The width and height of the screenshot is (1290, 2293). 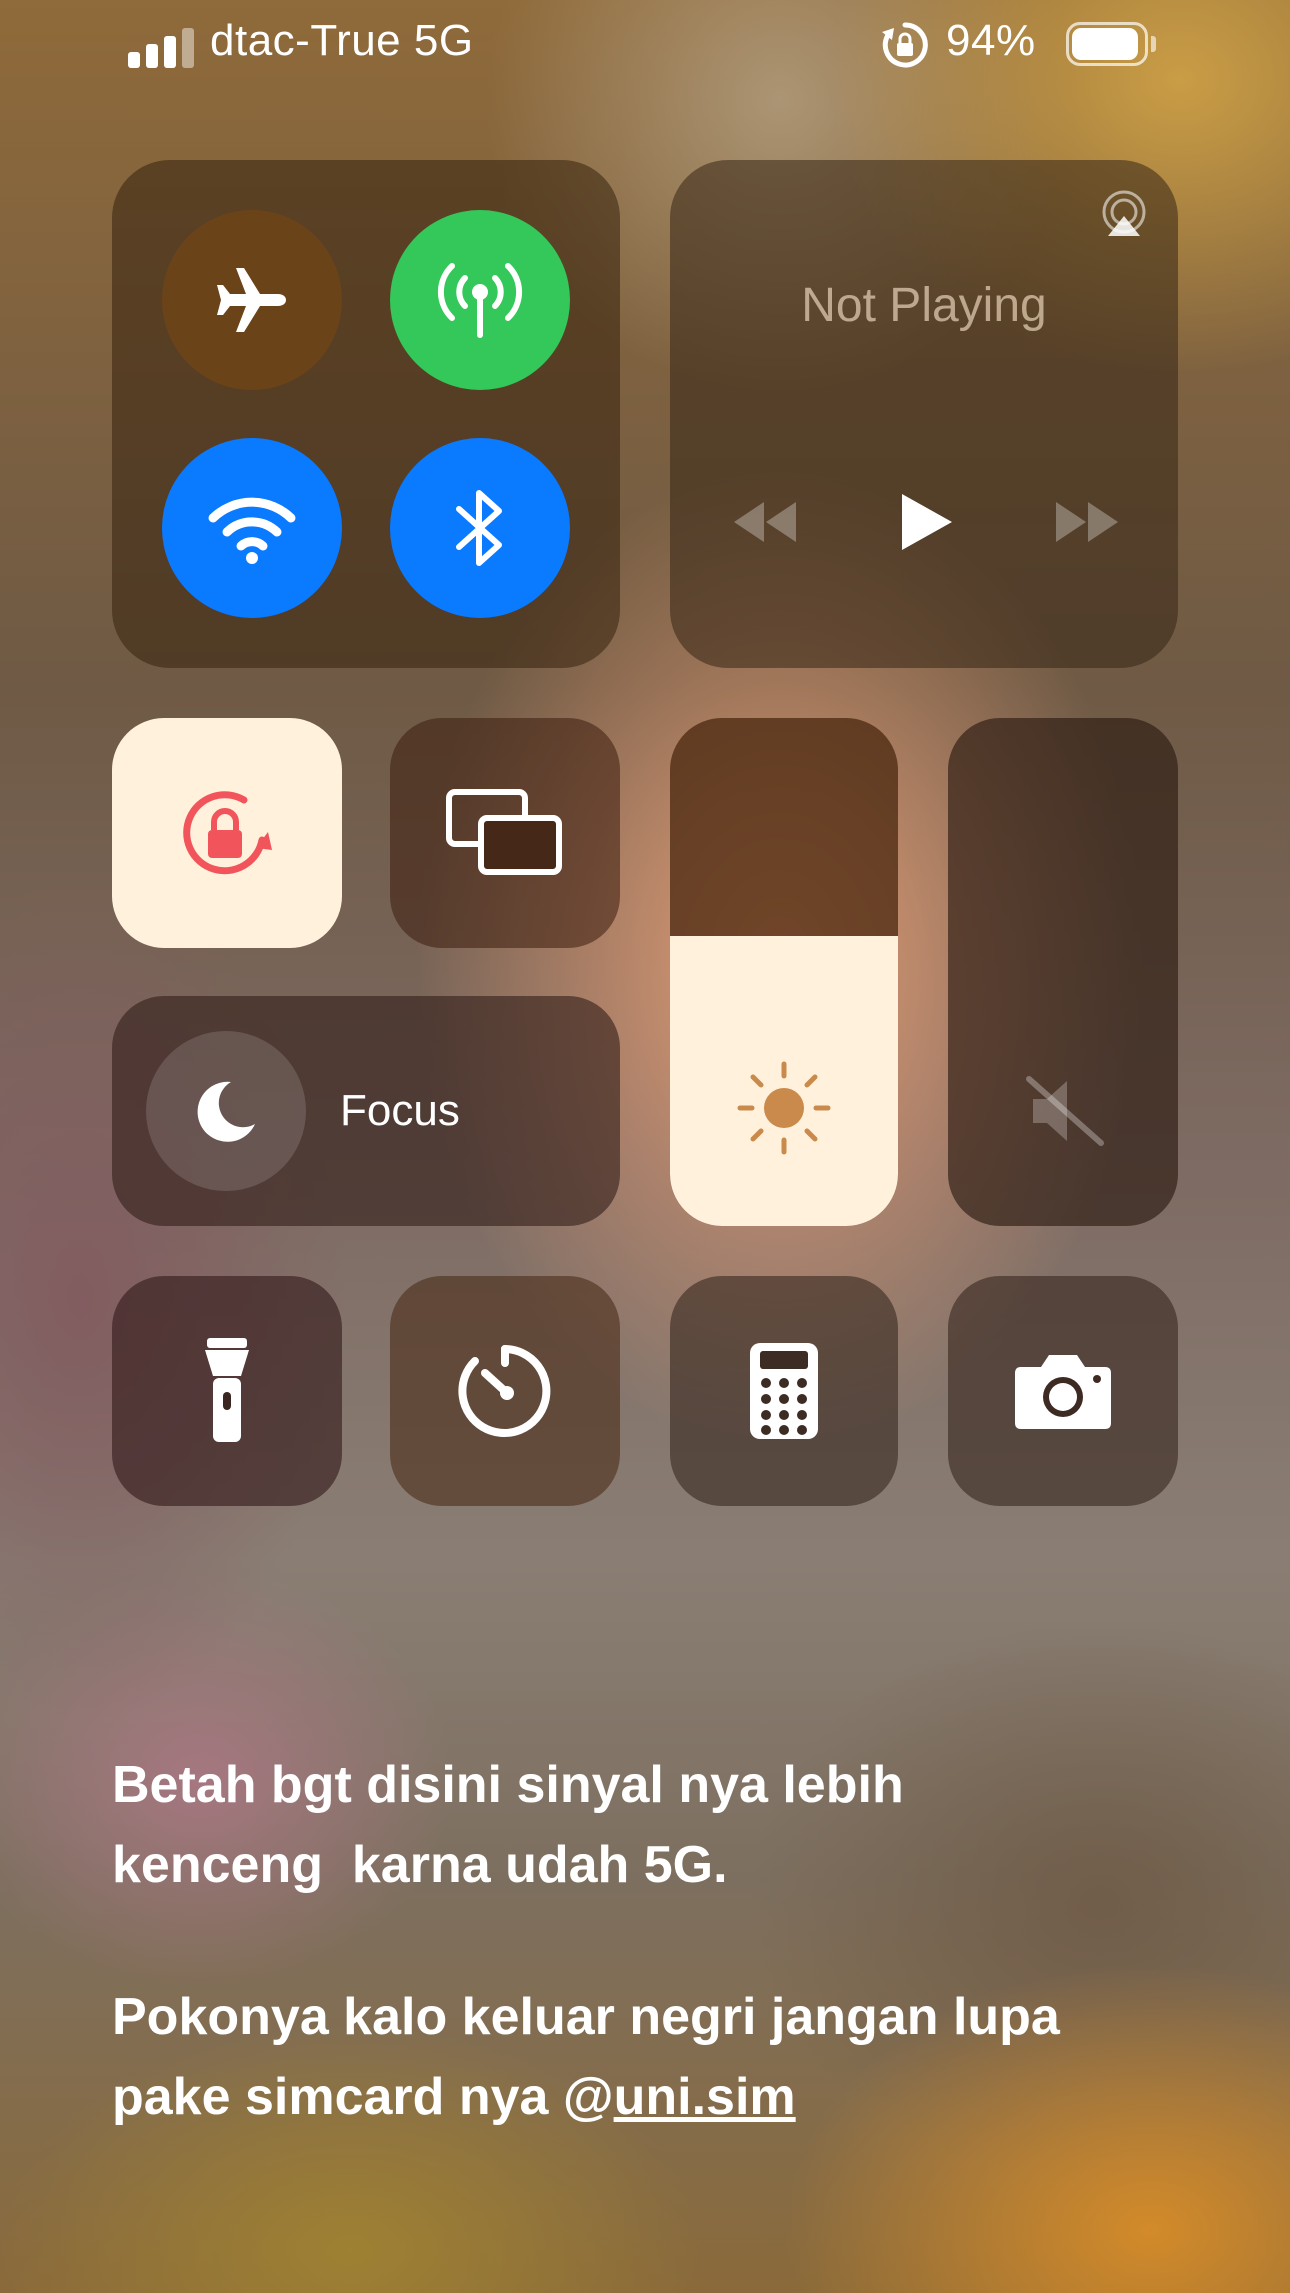 What do you see at coordinates (765, 522) in the screenshot?
I see `rewind-icon` at bounding box center [765, 522].